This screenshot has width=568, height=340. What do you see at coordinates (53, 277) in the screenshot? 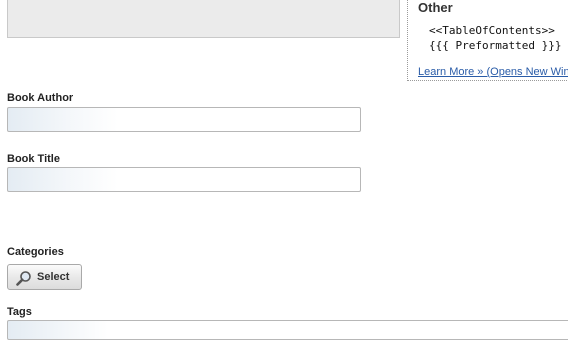
I see `select-button-label: Select` at bounding box center [53, 277].